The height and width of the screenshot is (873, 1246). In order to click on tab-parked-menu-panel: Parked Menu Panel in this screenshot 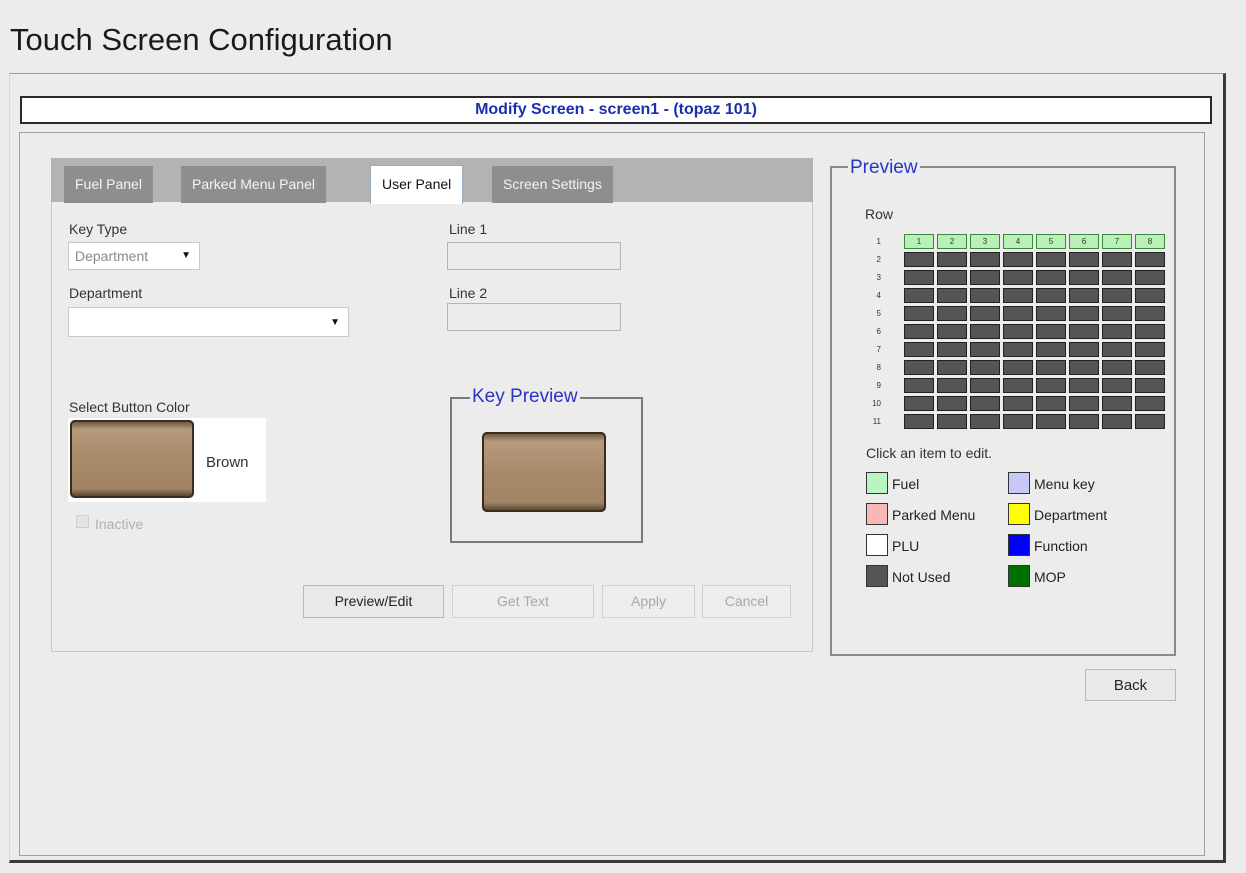, I will do `click(253, 184)`.